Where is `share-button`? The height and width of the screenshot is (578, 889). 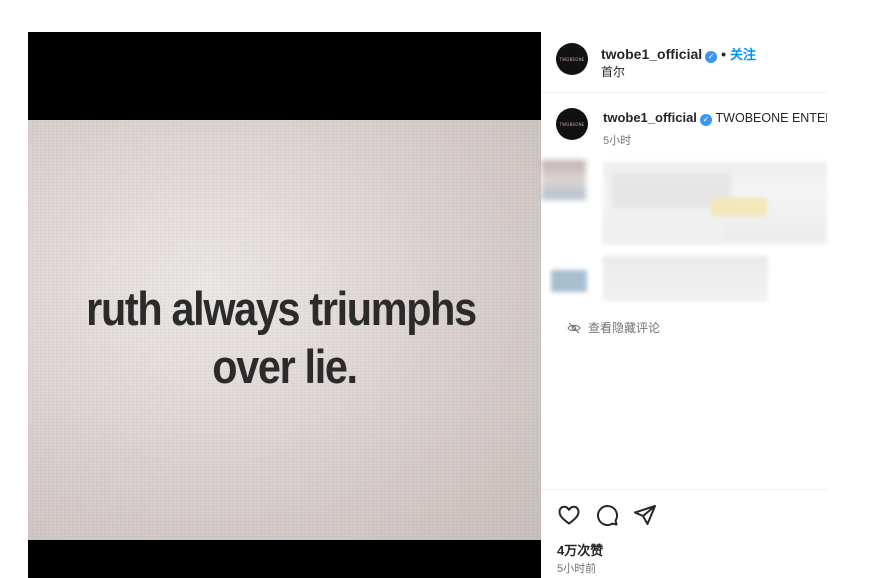
share-button is located at coordinates (645, 515).